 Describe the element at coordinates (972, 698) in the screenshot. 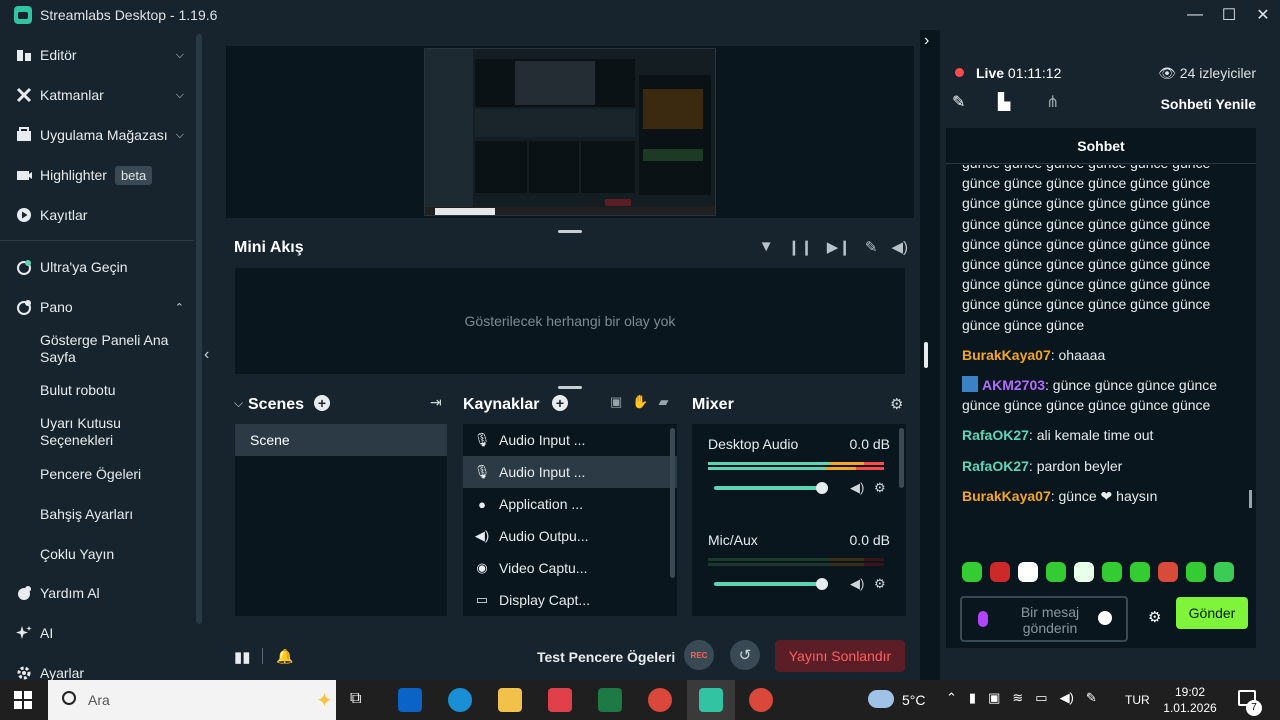

I see `microphone-icon: ▮` at that location.